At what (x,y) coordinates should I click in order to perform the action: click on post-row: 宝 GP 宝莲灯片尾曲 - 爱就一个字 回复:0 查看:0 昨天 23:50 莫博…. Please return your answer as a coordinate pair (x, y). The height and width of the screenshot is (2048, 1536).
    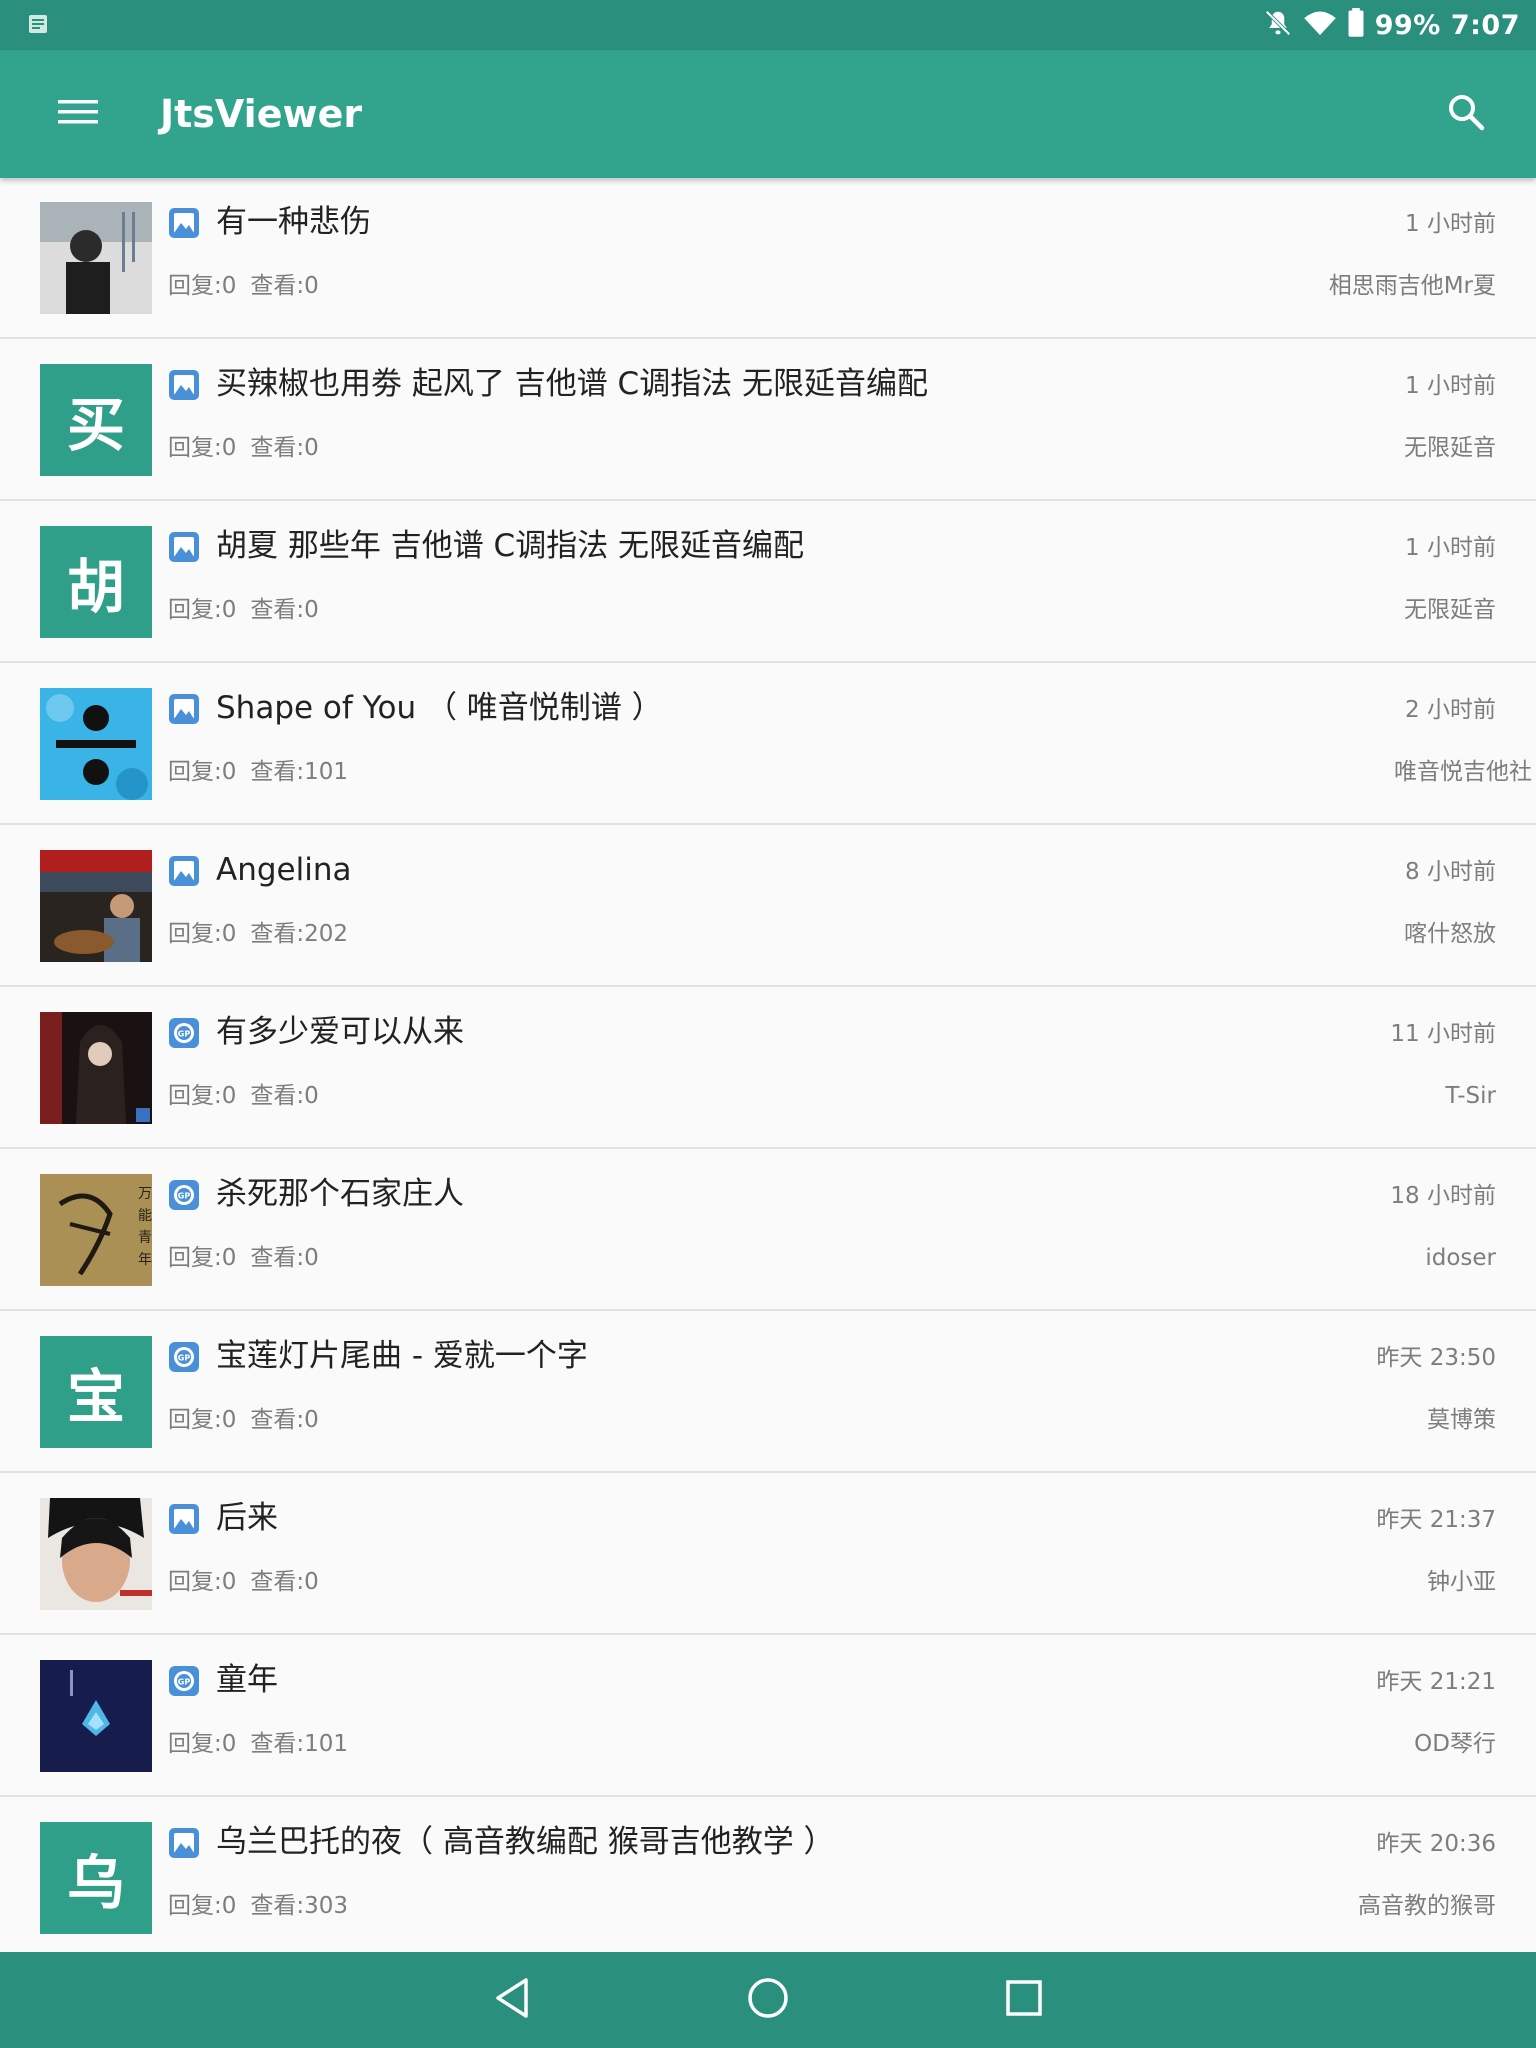
    Looking at the image, I should click on (768, 1392).